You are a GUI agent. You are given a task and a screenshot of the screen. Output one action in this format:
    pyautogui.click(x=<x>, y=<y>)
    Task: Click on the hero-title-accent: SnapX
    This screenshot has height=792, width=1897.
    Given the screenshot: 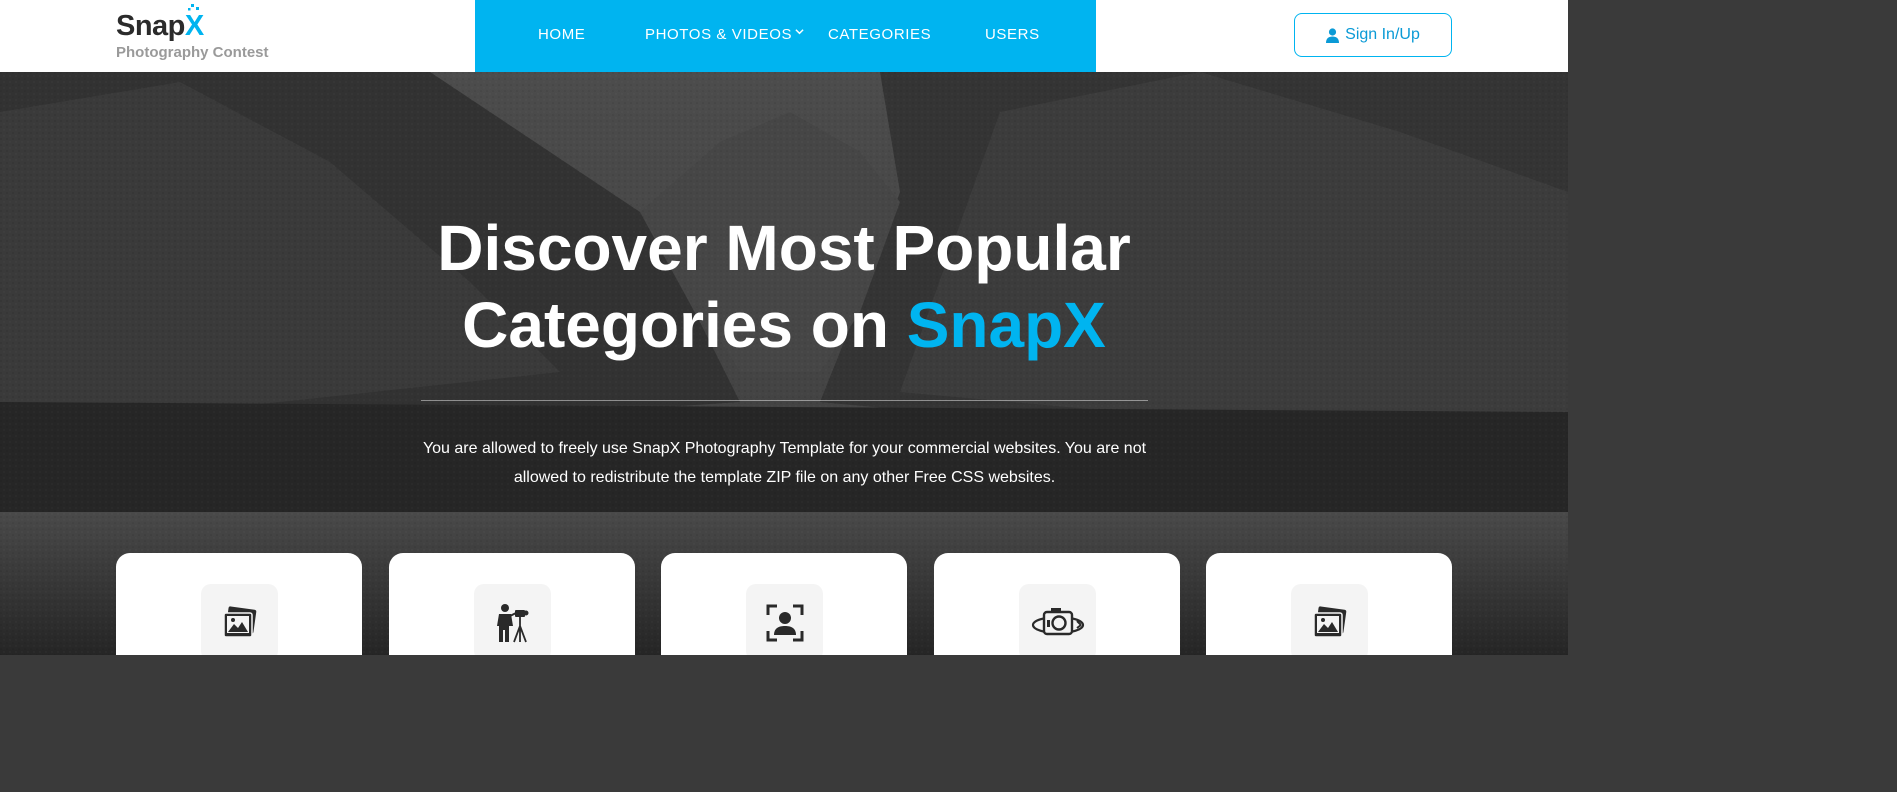 What is the action you would take?
    pyautogui.click(x=1006, y=325)
    